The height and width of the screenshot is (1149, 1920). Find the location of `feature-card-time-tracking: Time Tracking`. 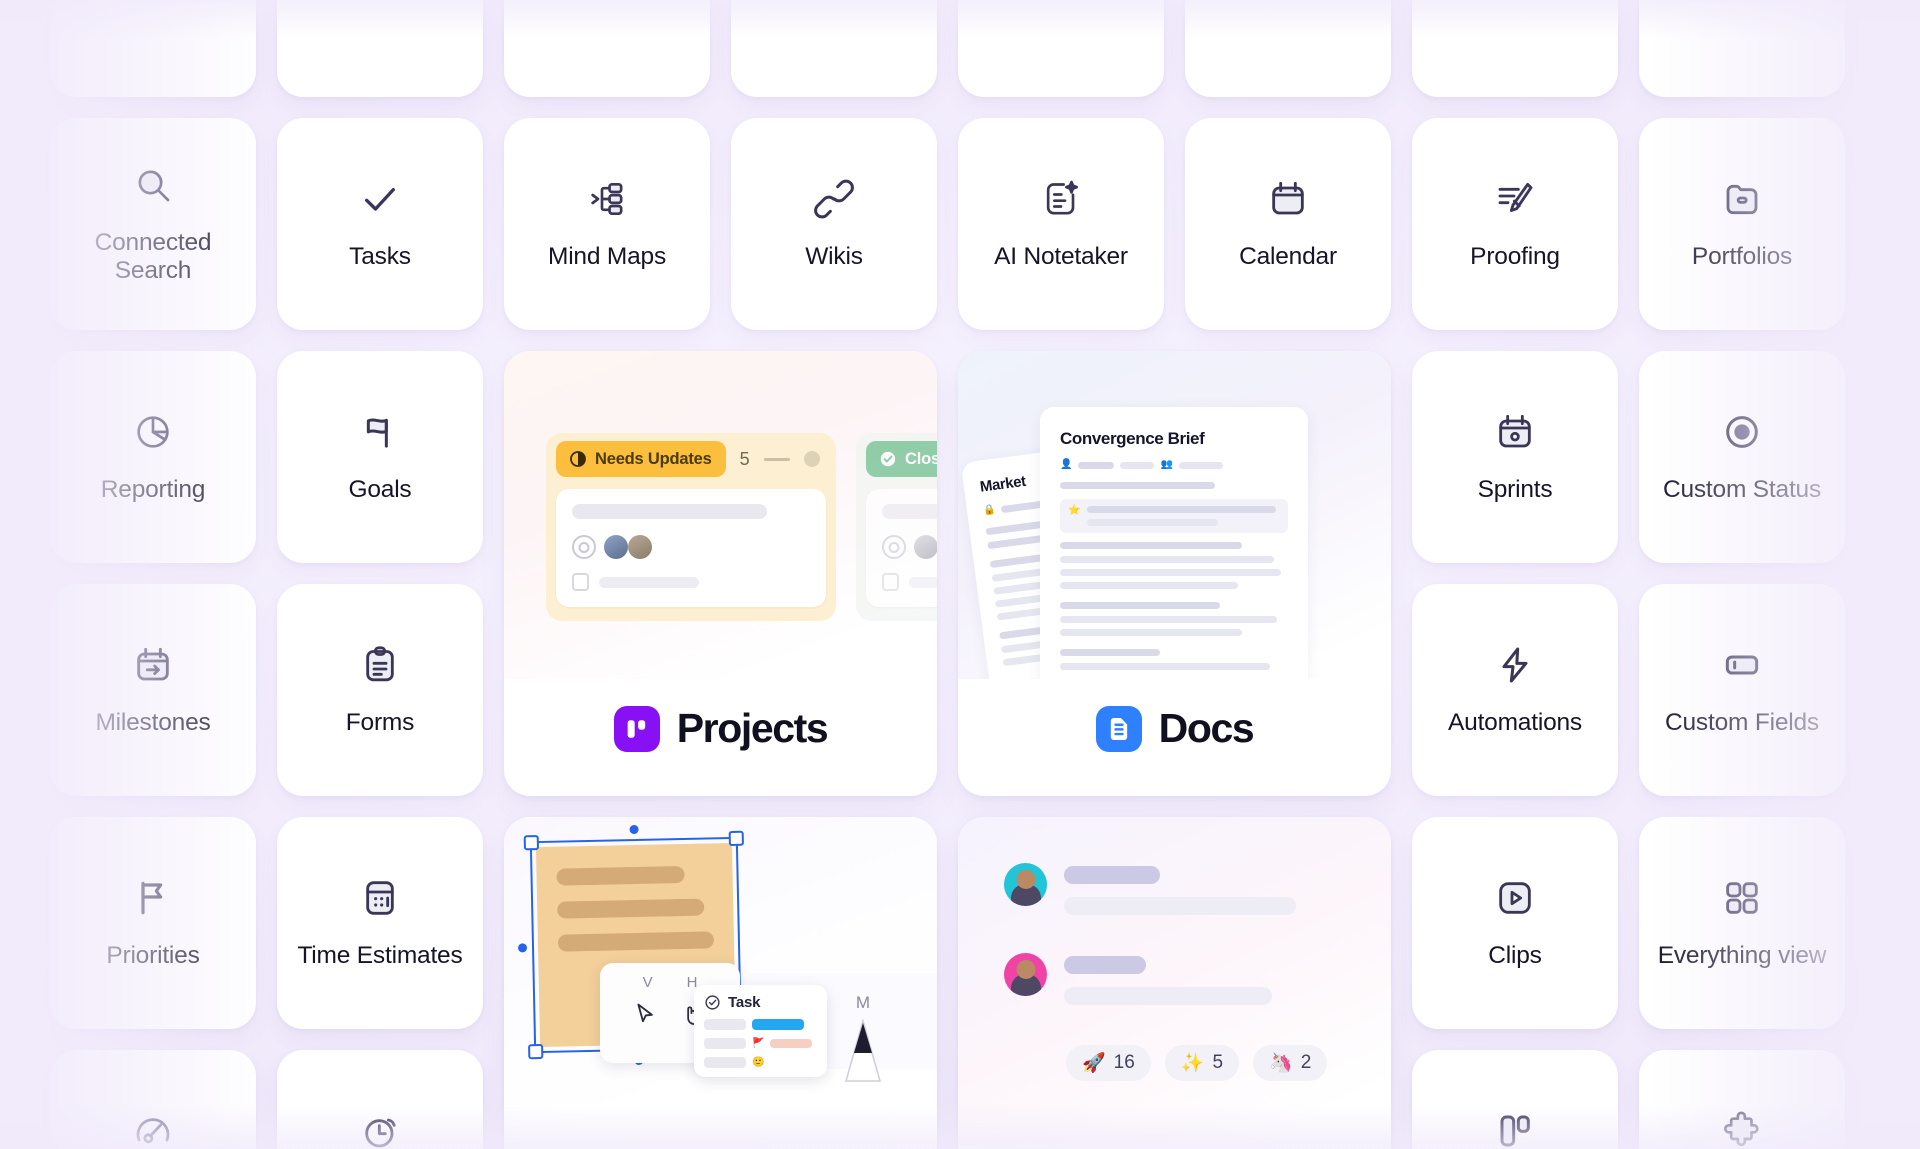

feature-card-time-tracking: Time Tracking is located at coordinates (380, 1099).